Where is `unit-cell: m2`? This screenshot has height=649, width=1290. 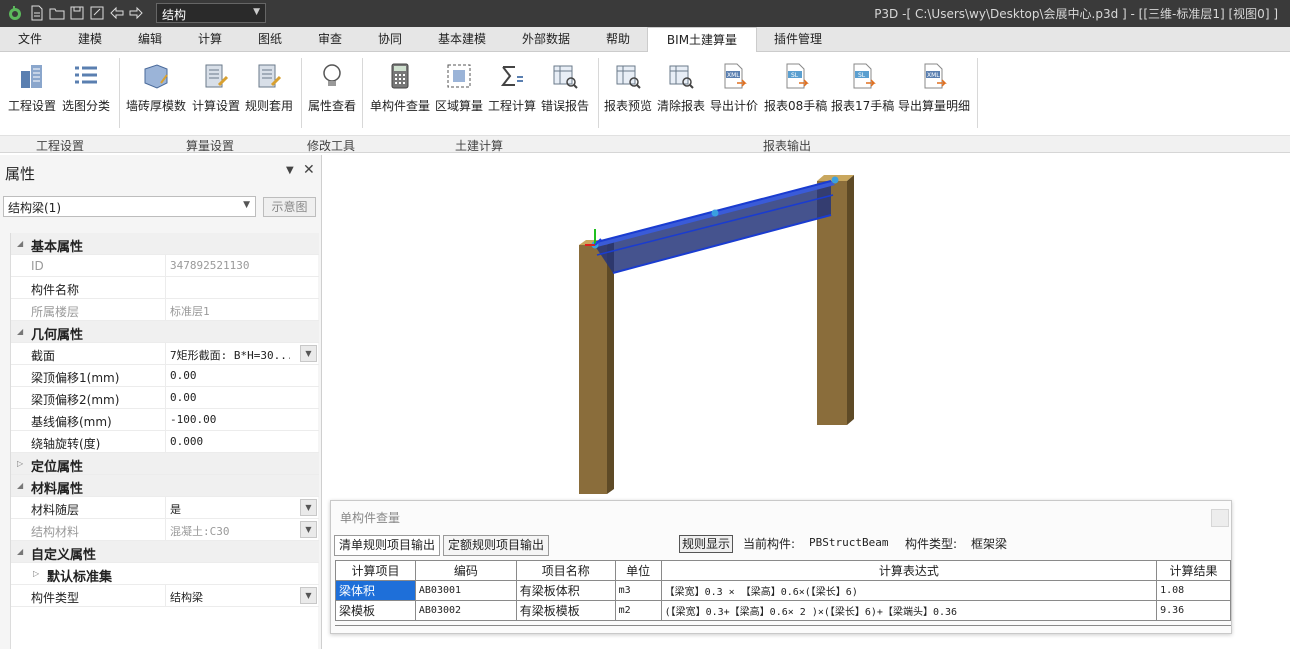
unit-cell: m2 is located at coordinates (638, 610).